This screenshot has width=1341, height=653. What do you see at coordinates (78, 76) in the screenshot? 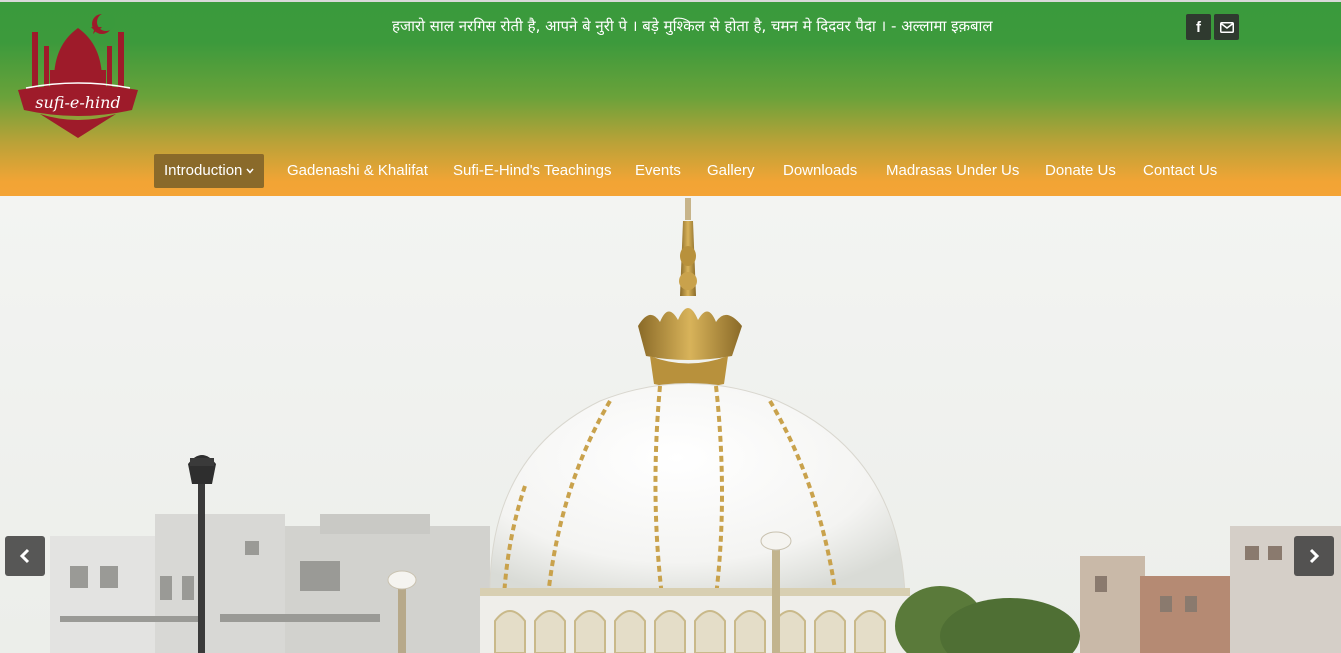
I see `site-logo: sufi-e-hind` at bounding box center [78, 76].